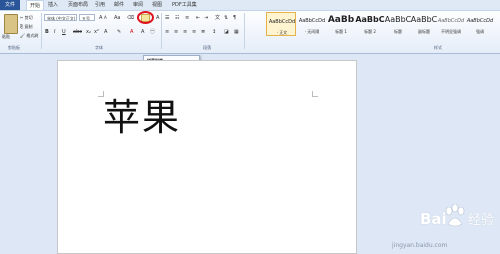 The image size is (500, 254). I want to click on style-emphasis: AaBbCcDd 强调, so click(480, 24).